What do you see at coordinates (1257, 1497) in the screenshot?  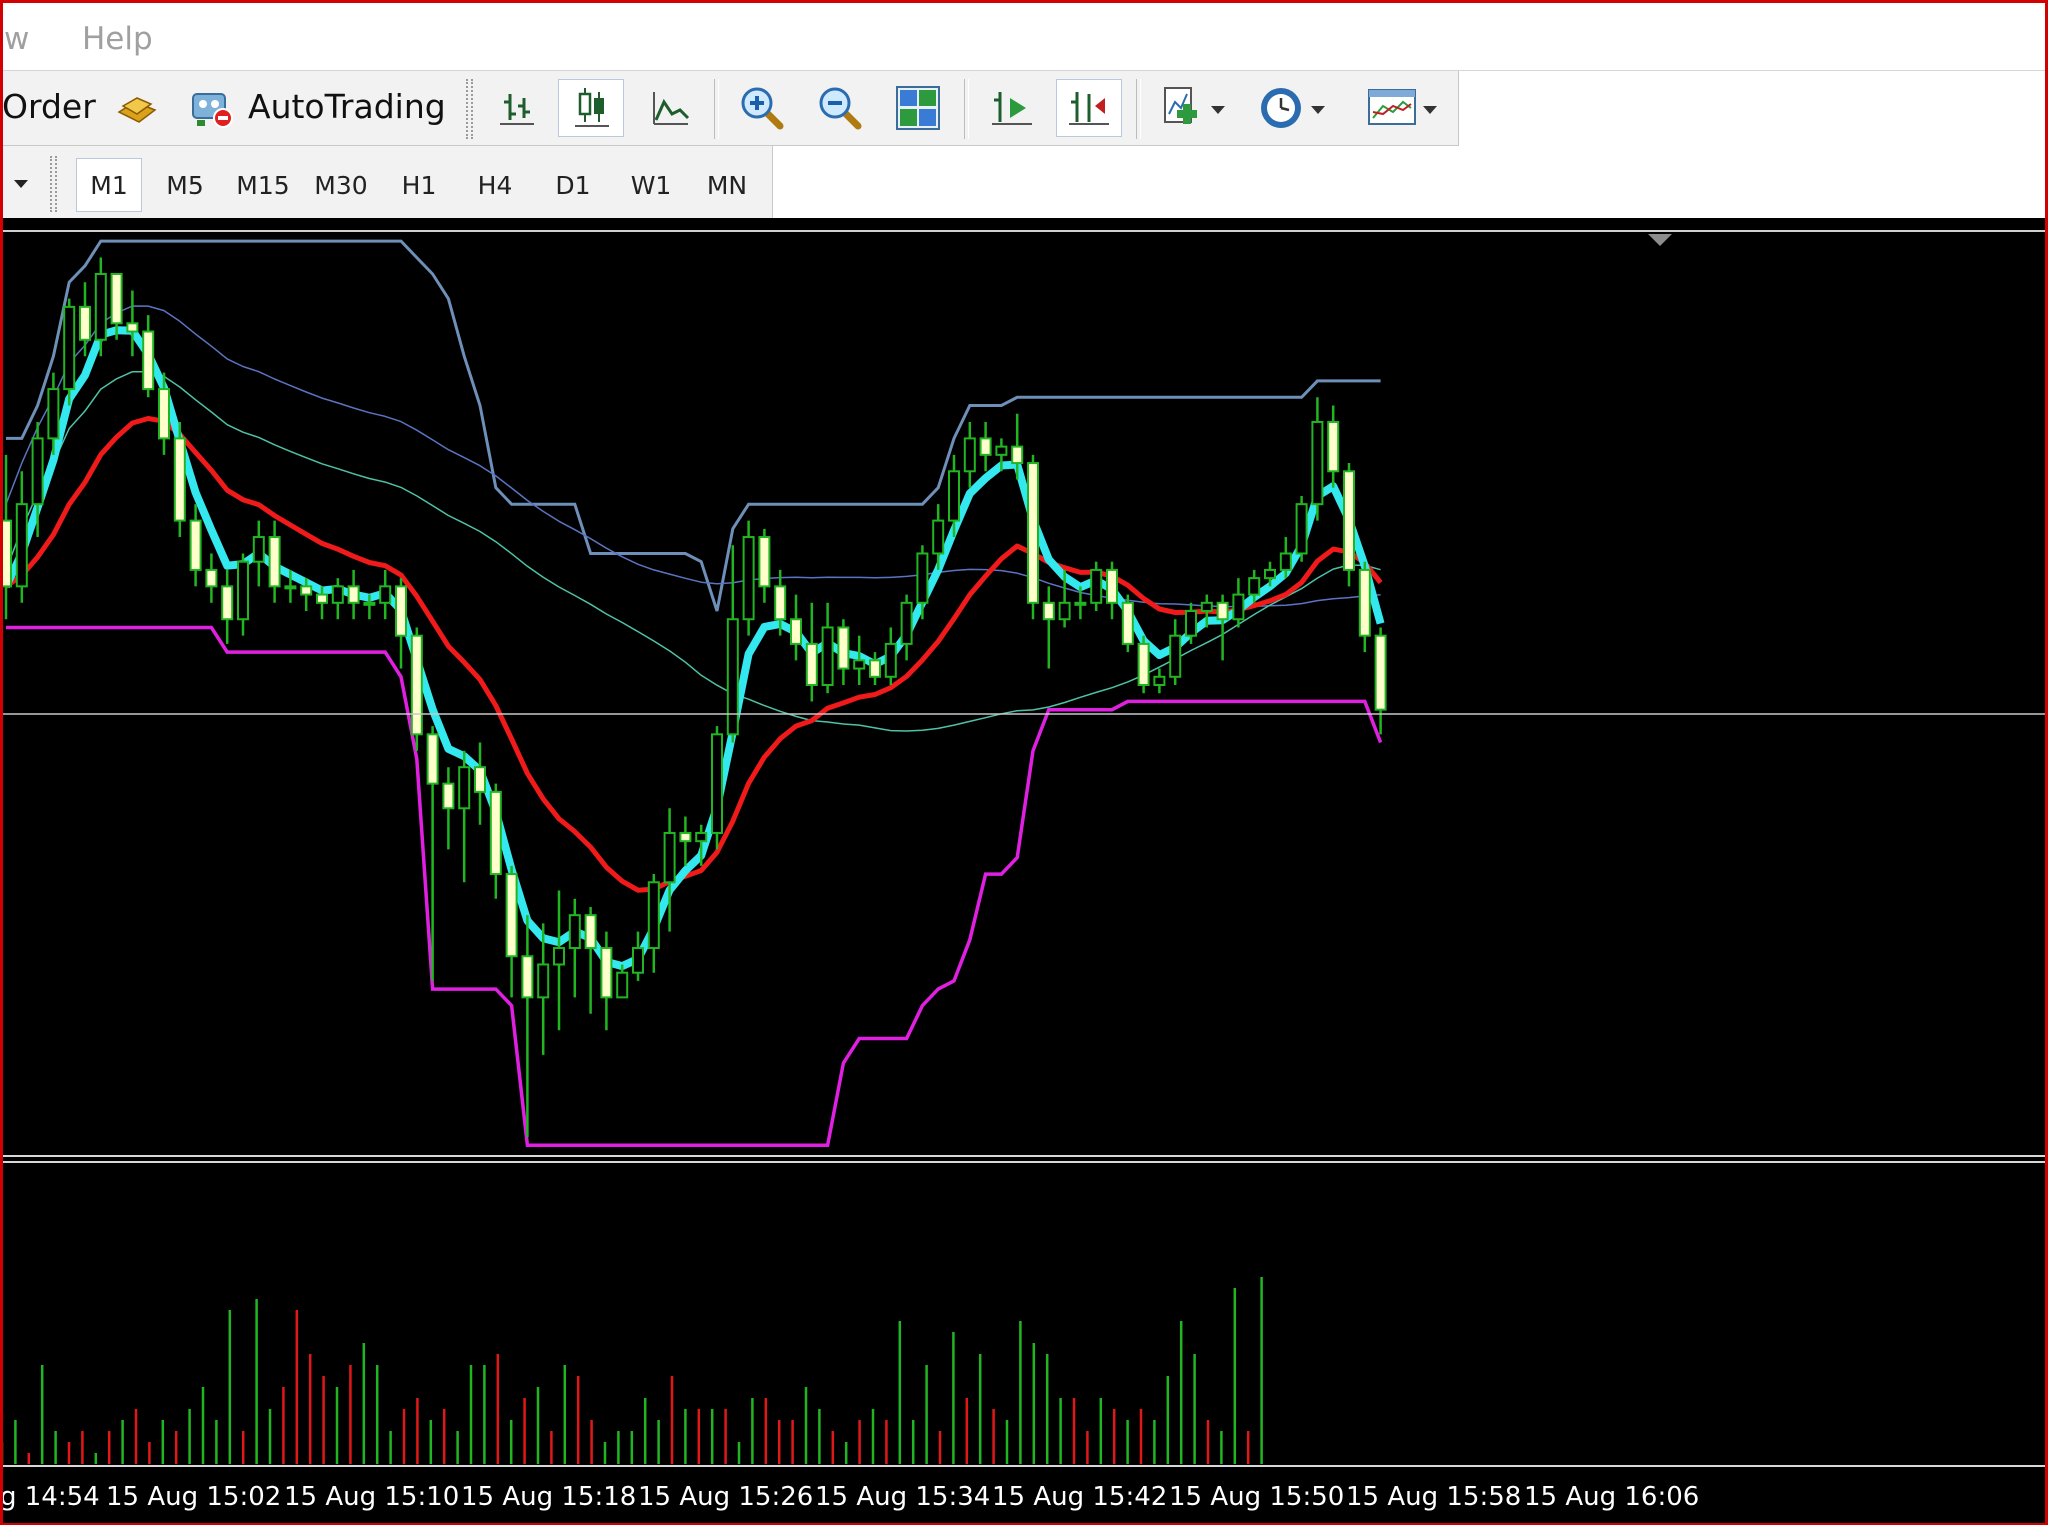 I see `time-label: 15 Aug 15:50` at bounding box center [1257, 1497].